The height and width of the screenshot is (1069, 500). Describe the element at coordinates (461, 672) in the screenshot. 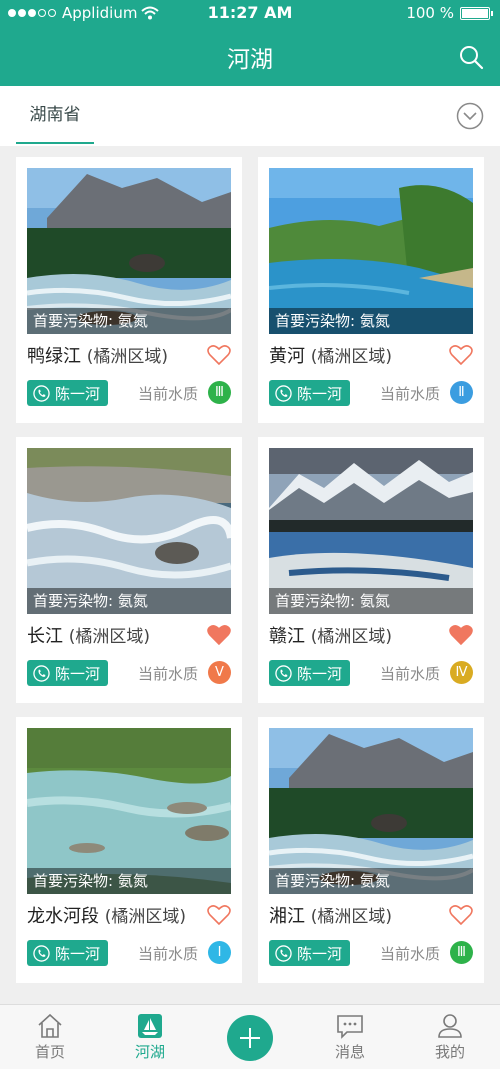

I see `water-quality-grade-badge: Ⅳ` at that location.